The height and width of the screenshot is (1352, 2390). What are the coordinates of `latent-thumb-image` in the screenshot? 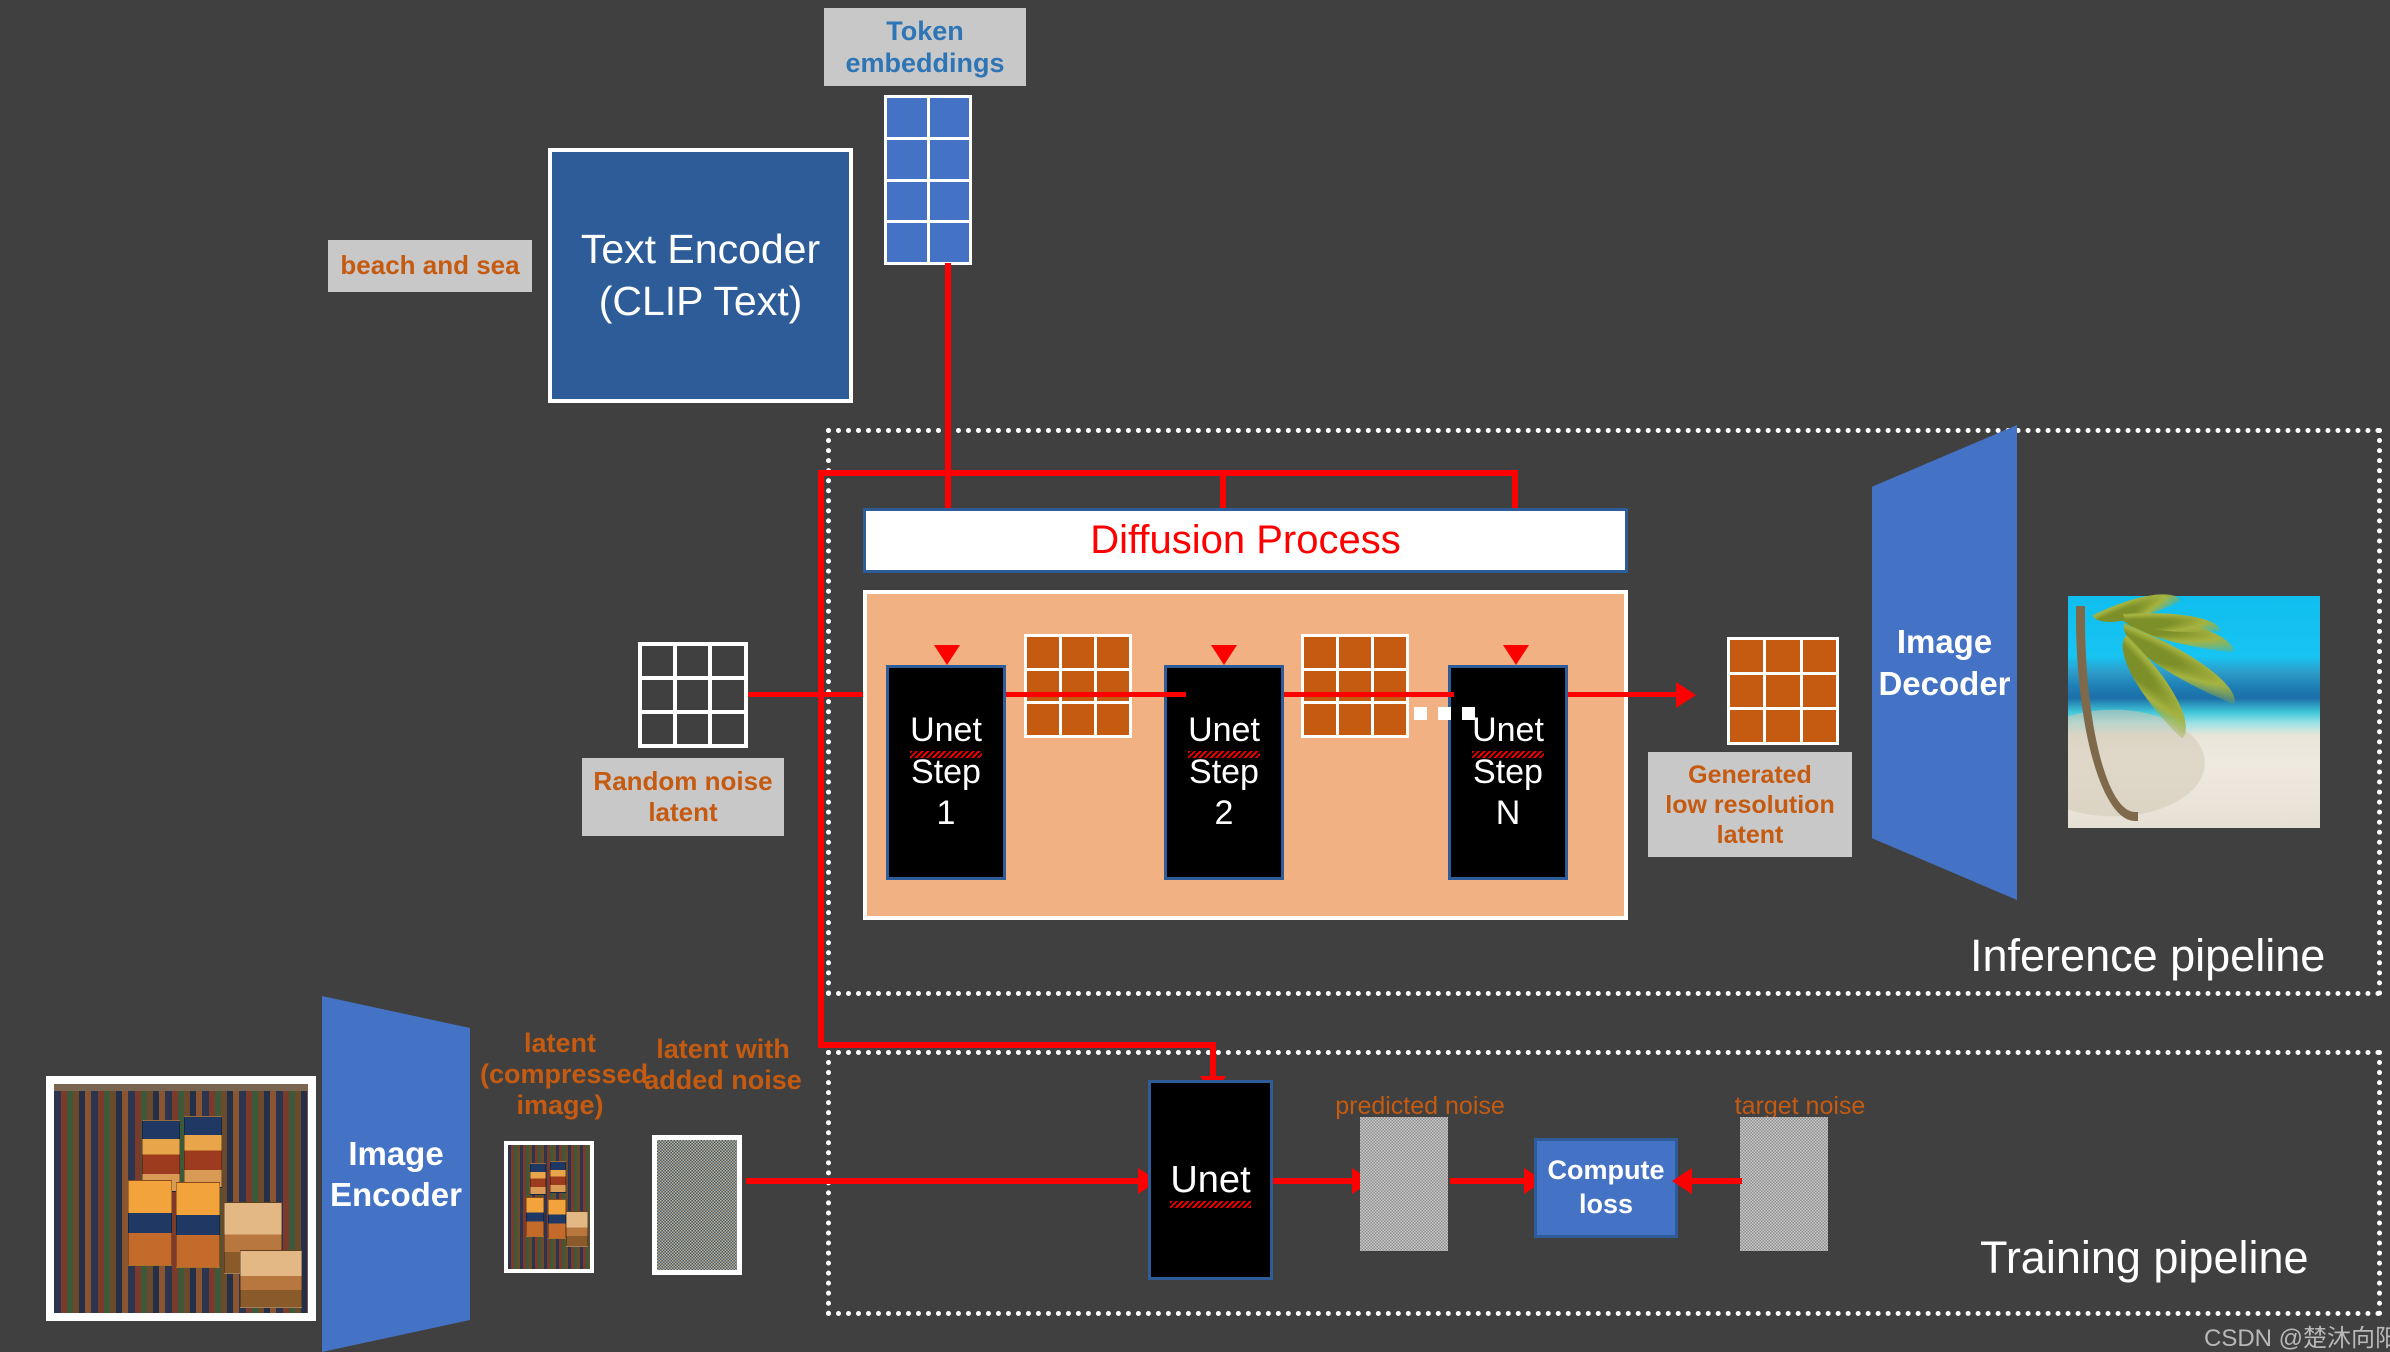 It's located at (549, 1207).